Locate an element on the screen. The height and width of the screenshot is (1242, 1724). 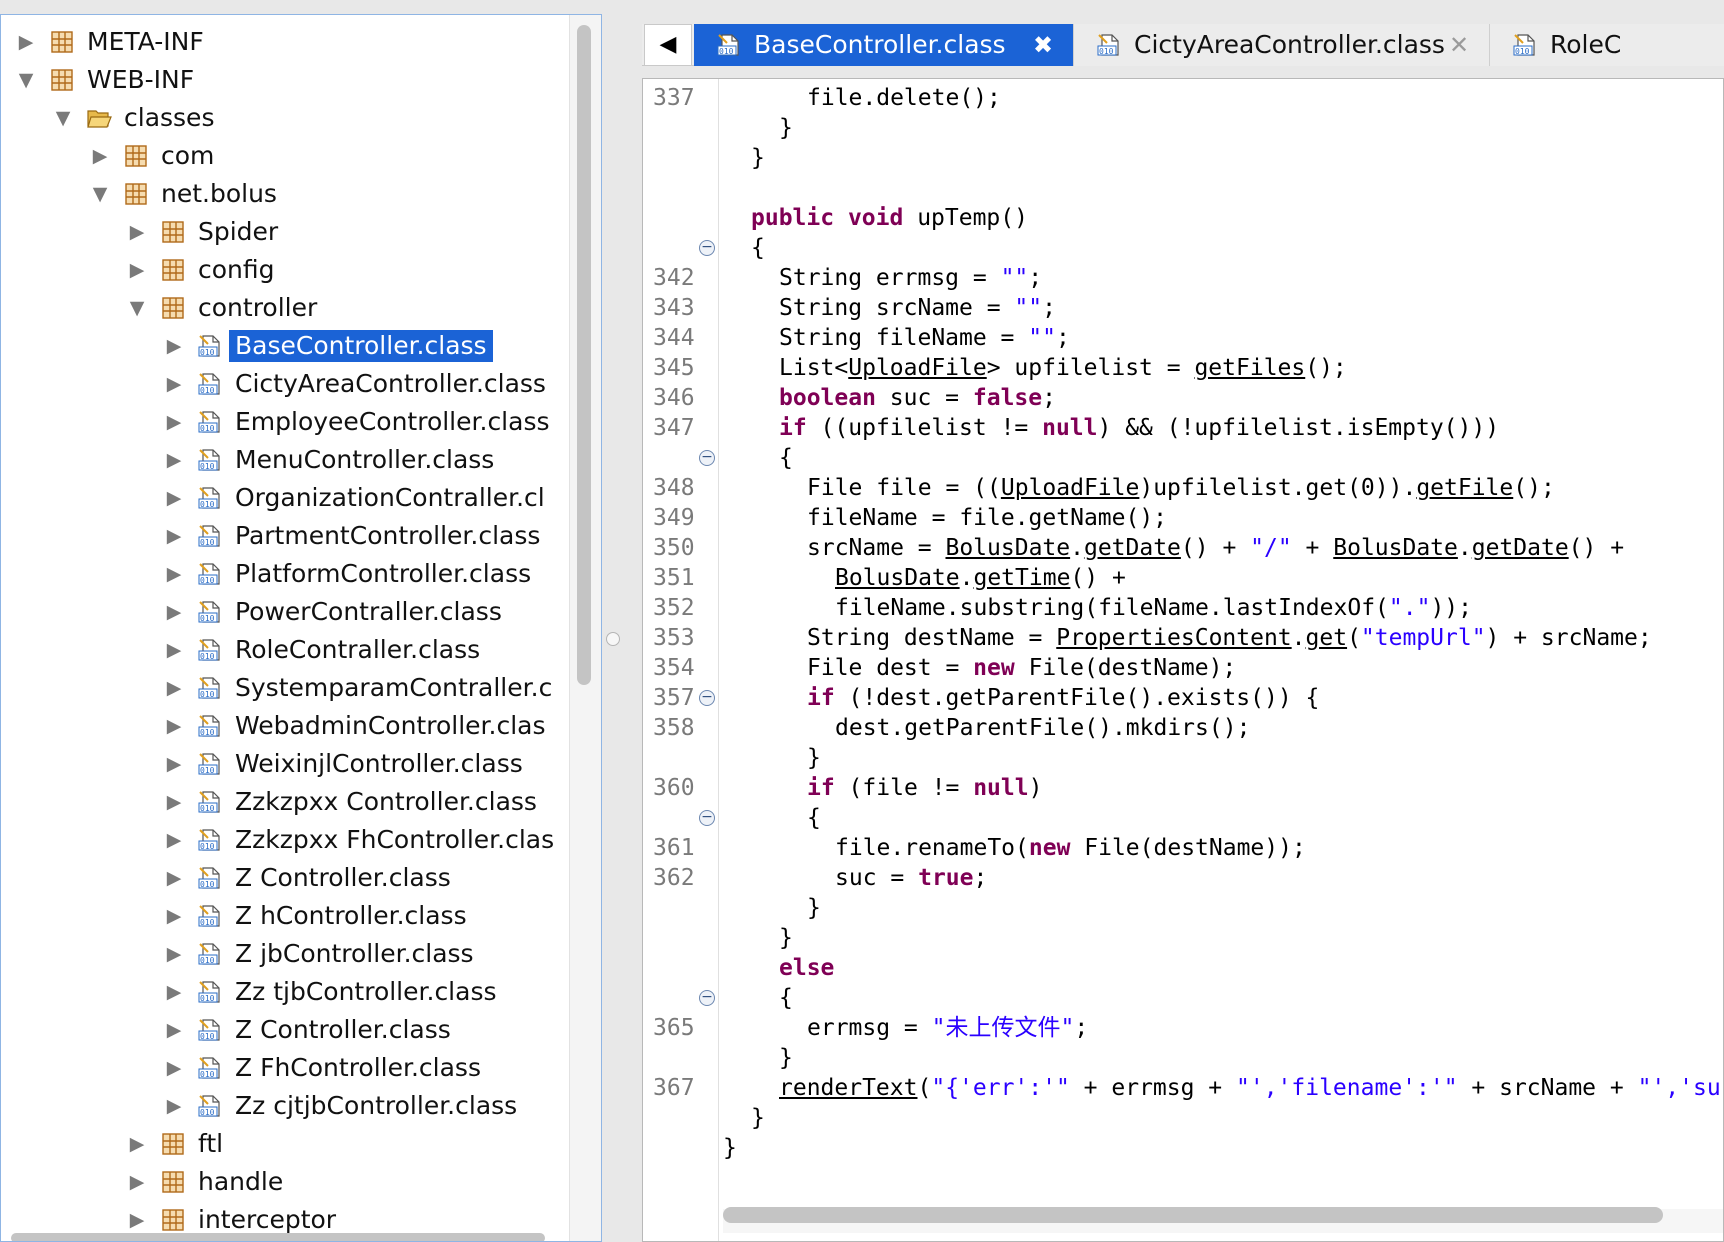
tree-item: ▶ 010 MenuController.class is located at coordinates (286, 460).